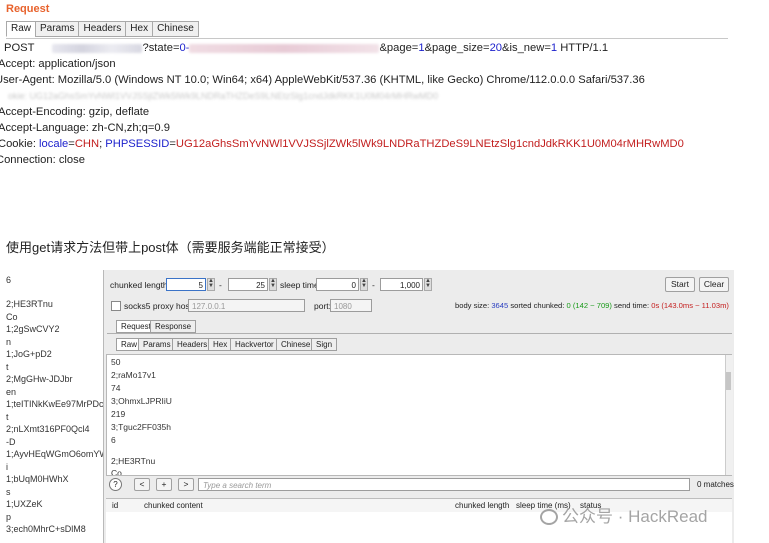 This screenshot has height=543, width=769. What do you see at coordinates (428, 284) in the screenshot?
I see `sleep-max-stepper: ▲ ▼` at bounding box center [428, 284].